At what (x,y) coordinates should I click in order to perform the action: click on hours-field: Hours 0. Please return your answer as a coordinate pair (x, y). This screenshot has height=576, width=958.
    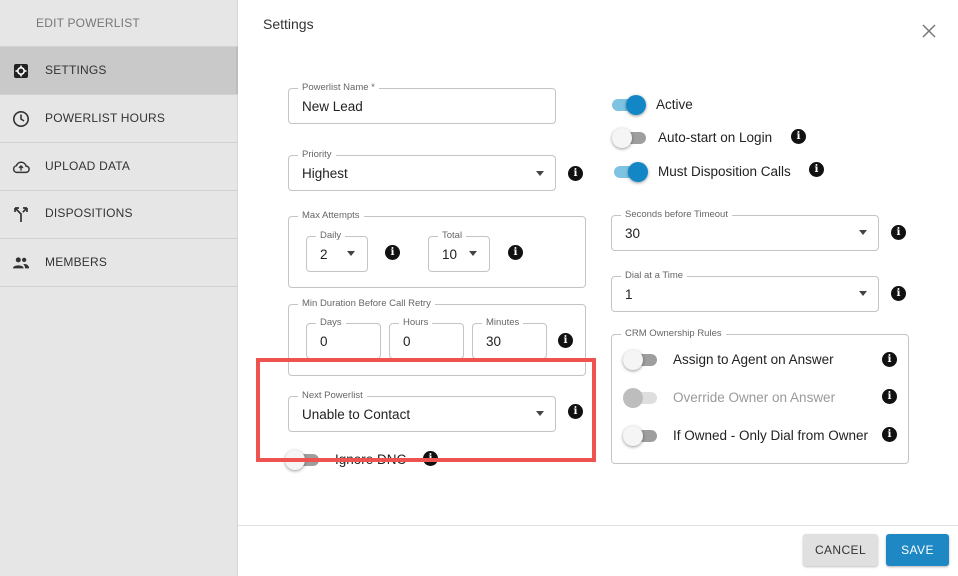
    Looking at the image, I should click on (426, 338).